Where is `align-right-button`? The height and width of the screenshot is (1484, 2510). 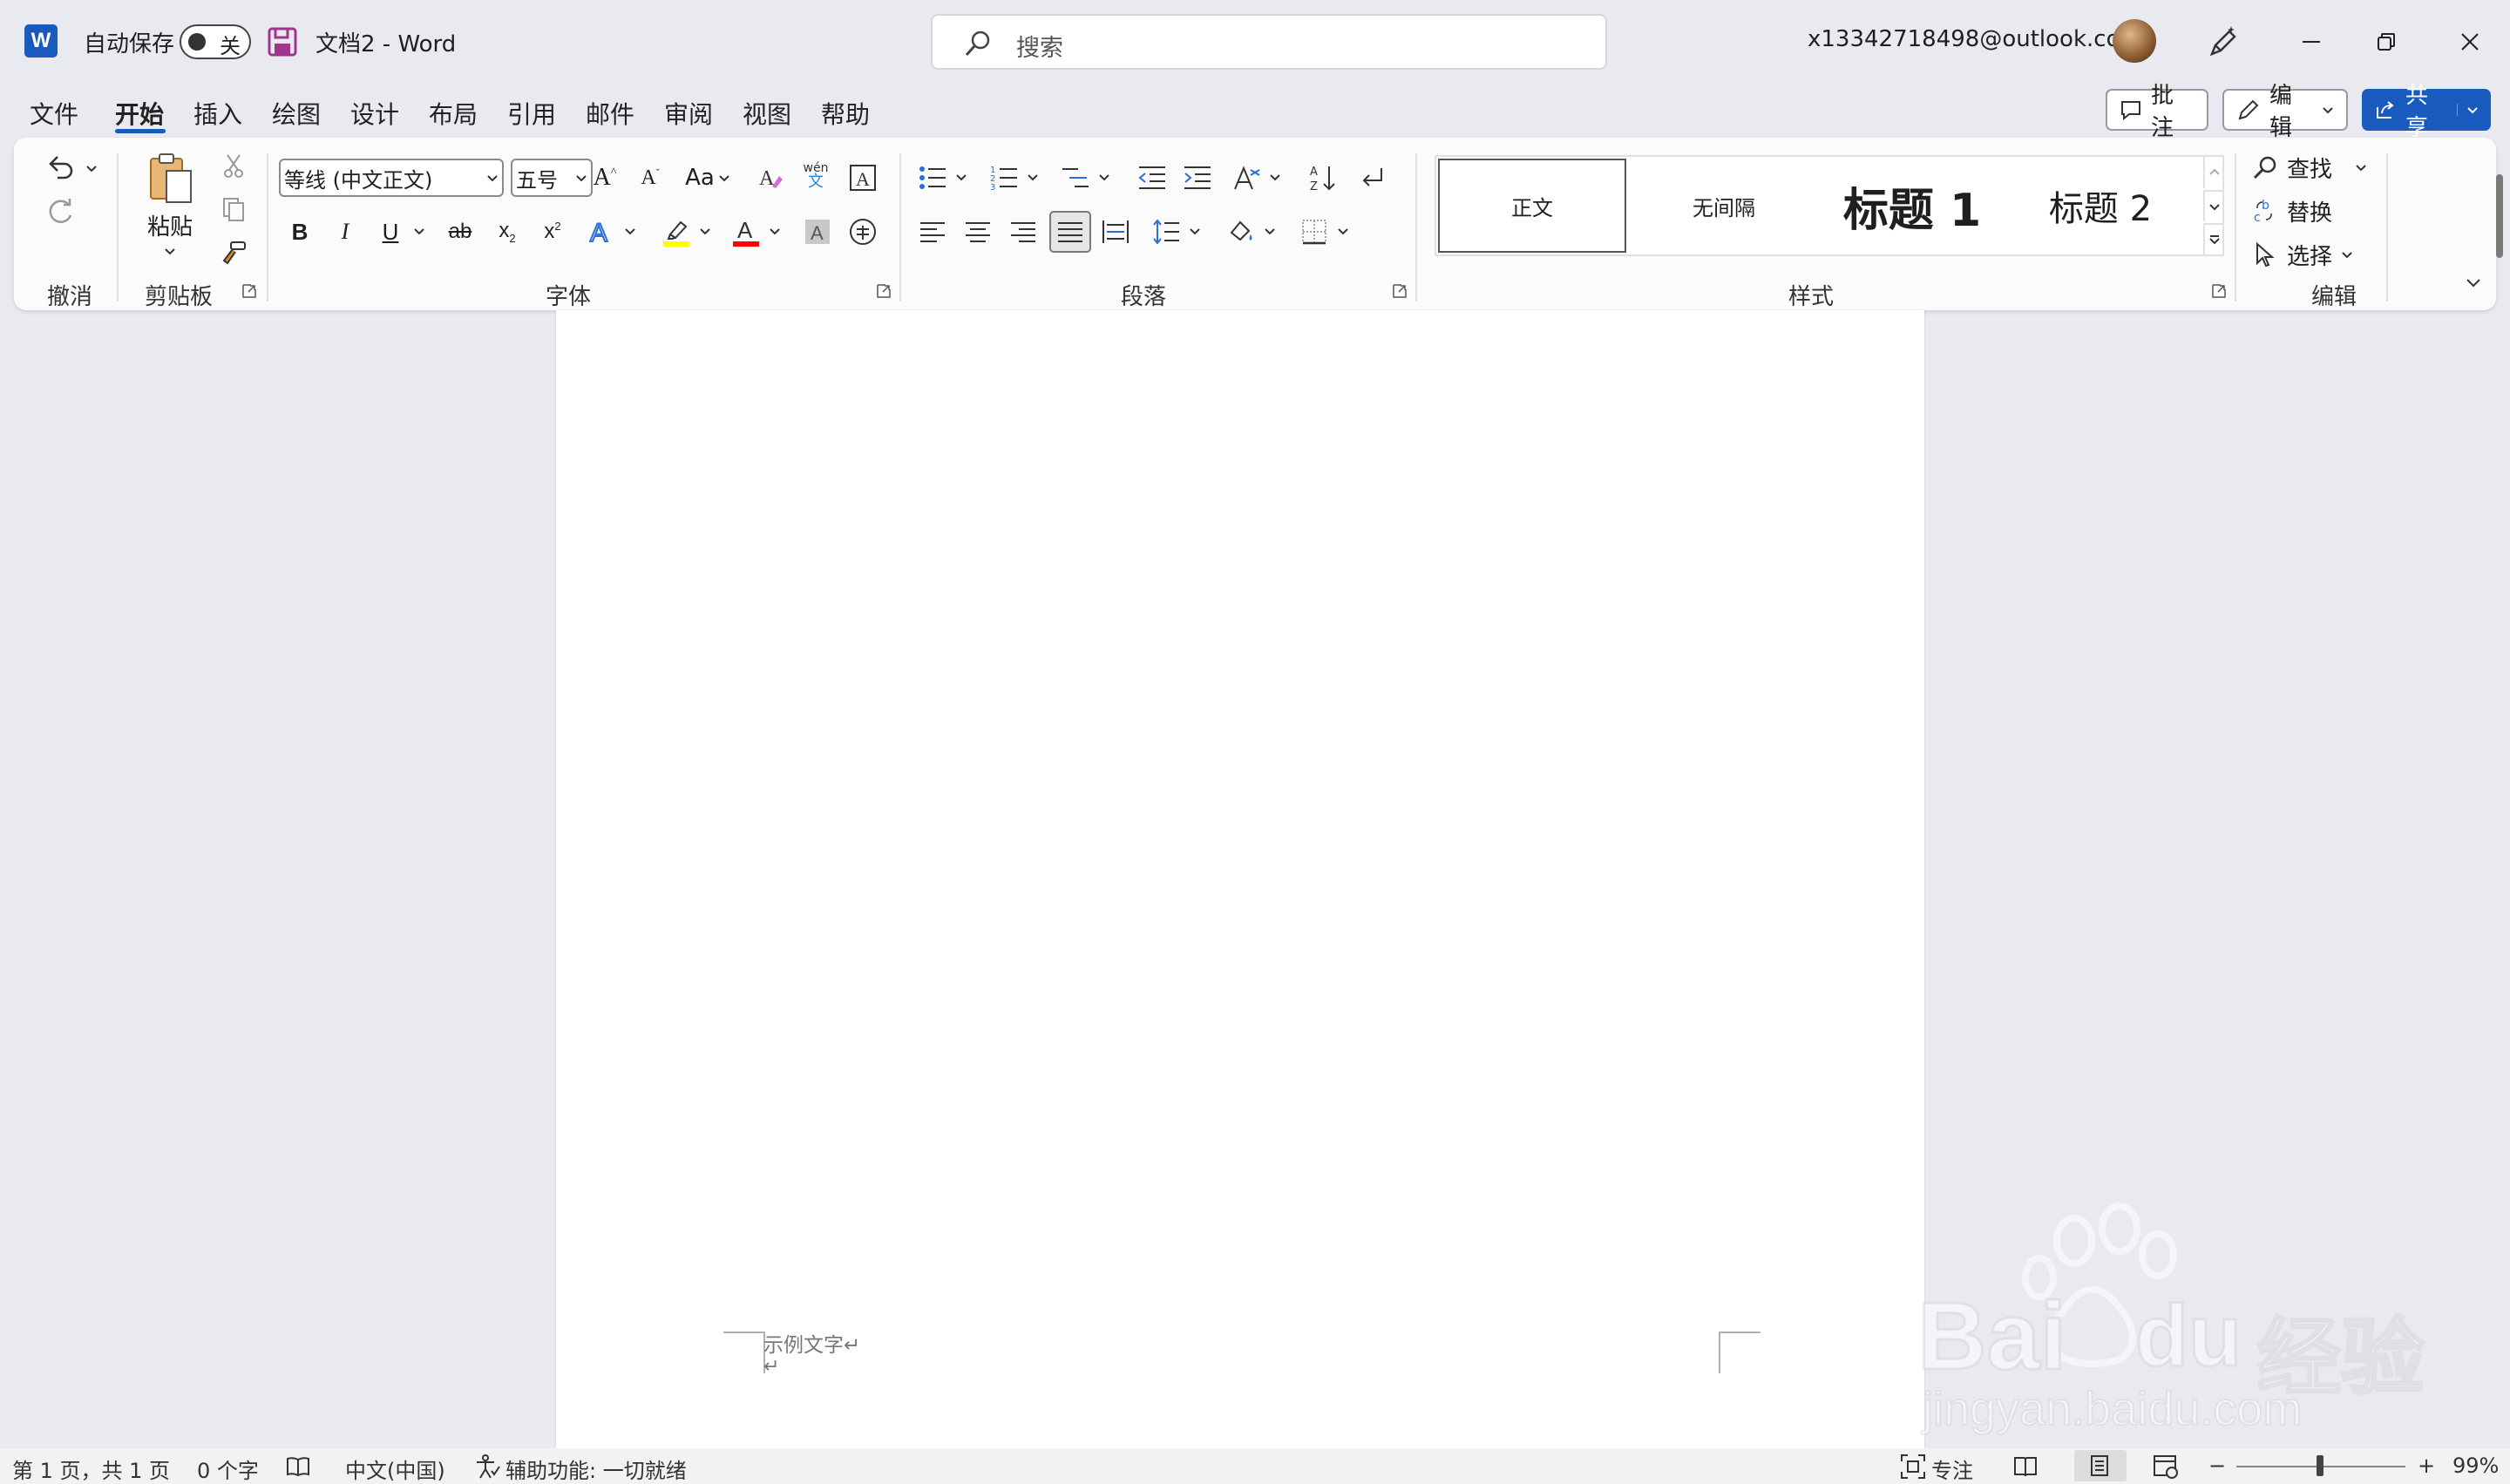 align-right-button is located at coordinates (1023, 232).